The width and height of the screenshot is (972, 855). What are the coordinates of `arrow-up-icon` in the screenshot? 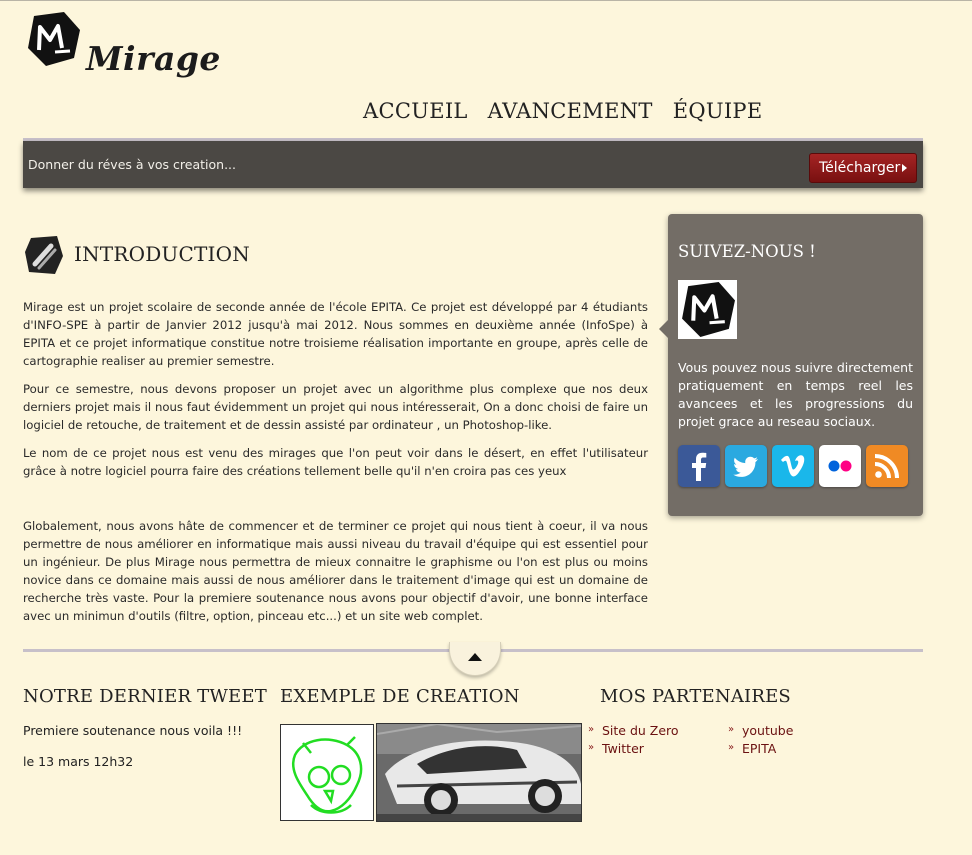 It's located at (475, 657).